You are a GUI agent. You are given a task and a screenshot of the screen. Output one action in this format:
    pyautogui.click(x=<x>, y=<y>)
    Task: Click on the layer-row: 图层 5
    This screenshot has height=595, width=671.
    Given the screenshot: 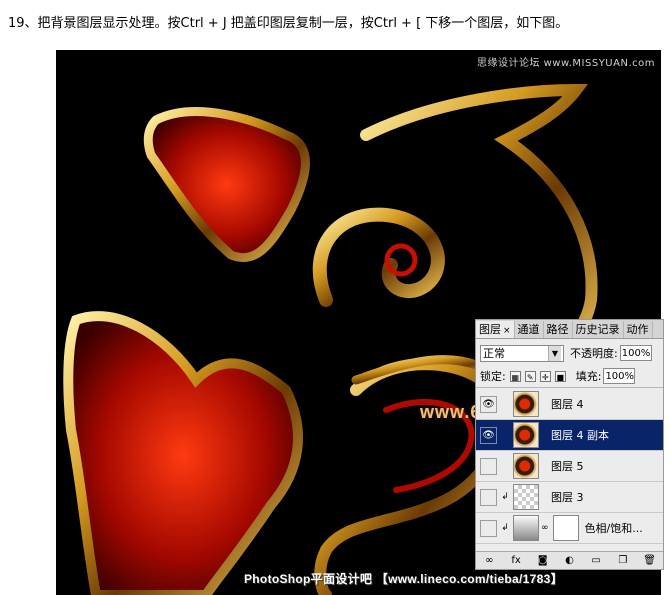 What is the action you would take?
    pyautogui.click(x=569, y=466)
    